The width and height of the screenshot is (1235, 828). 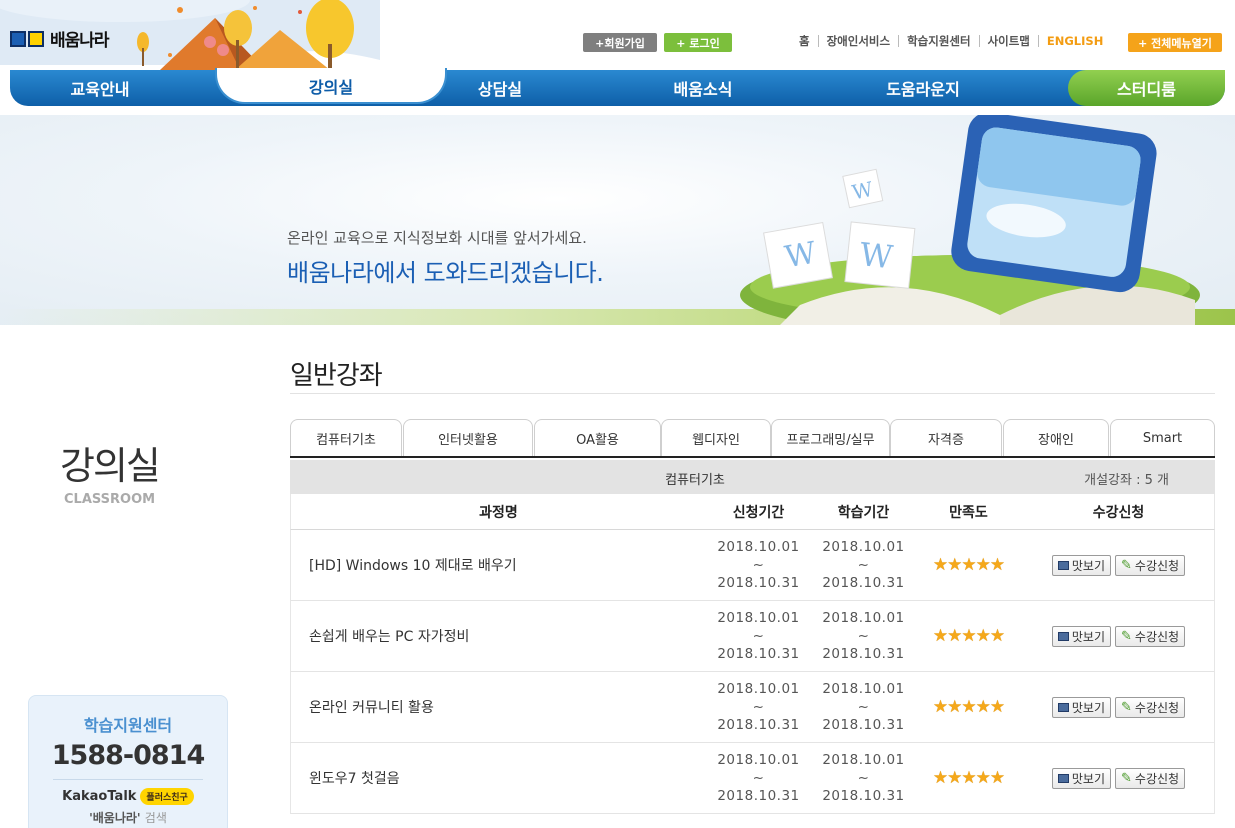 What do you see at coordinates (703, 88) in the screenshot?
I see `nav-item-news: 배움소식` at bounding box center [703, 88].